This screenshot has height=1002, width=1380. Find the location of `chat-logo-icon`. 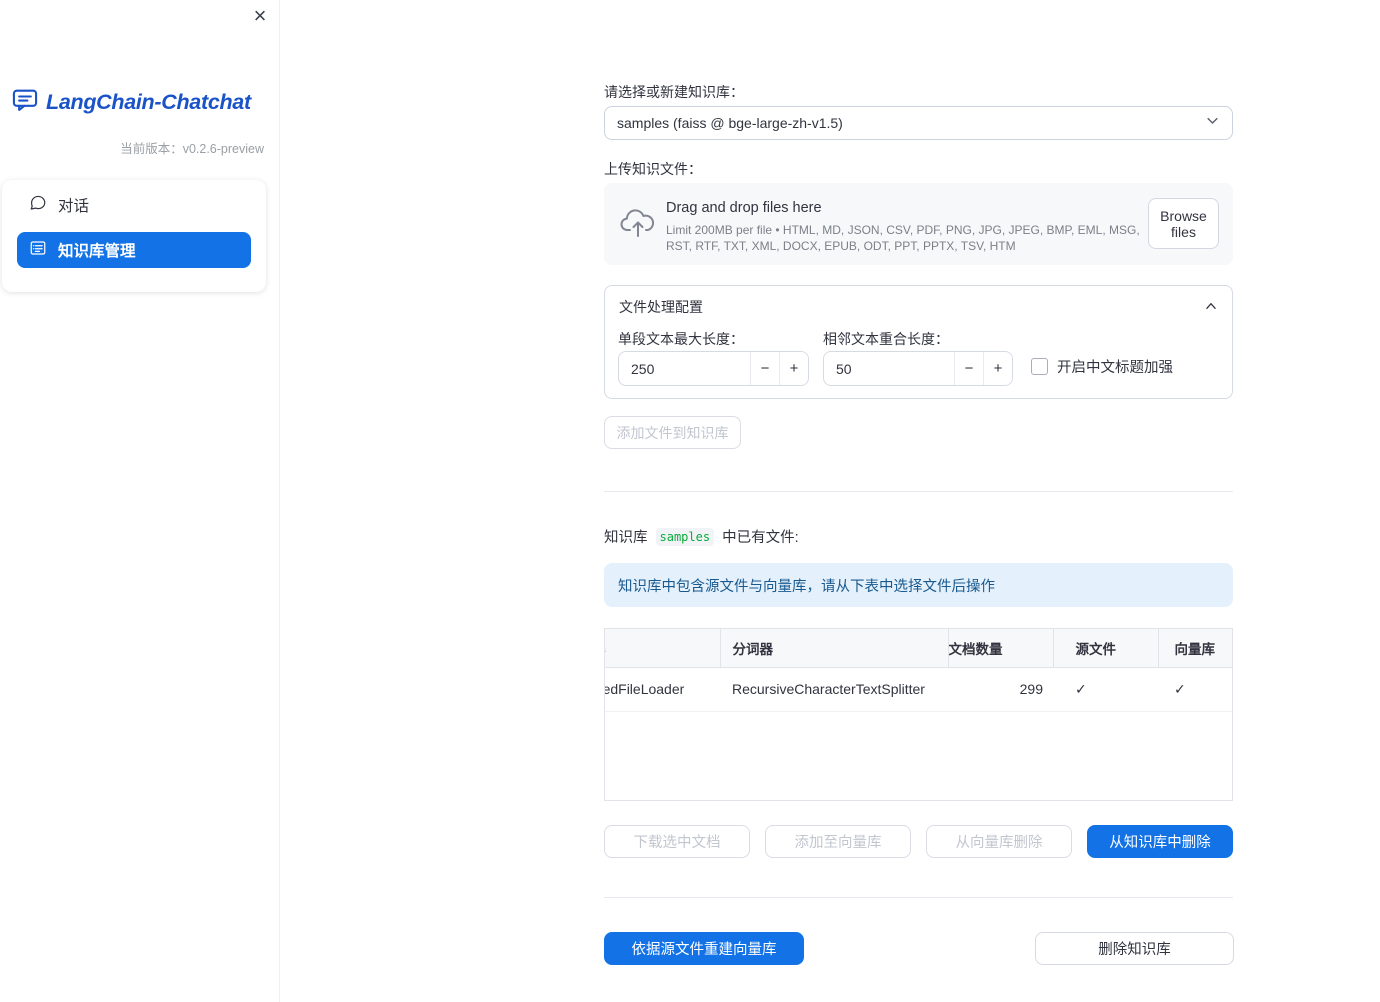

chat-logo-icon is located at coordinates (25, 102).